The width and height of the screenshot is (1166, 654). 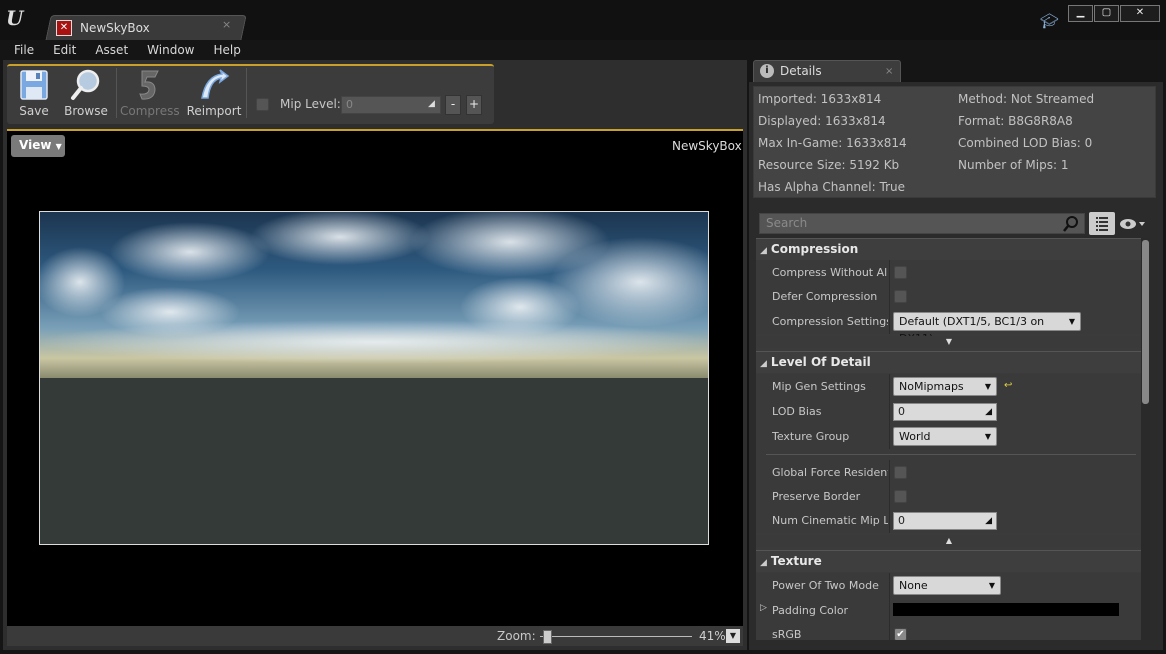 I want to click on texture-group-dropdown: World ▼, so click(x=945, y=436).